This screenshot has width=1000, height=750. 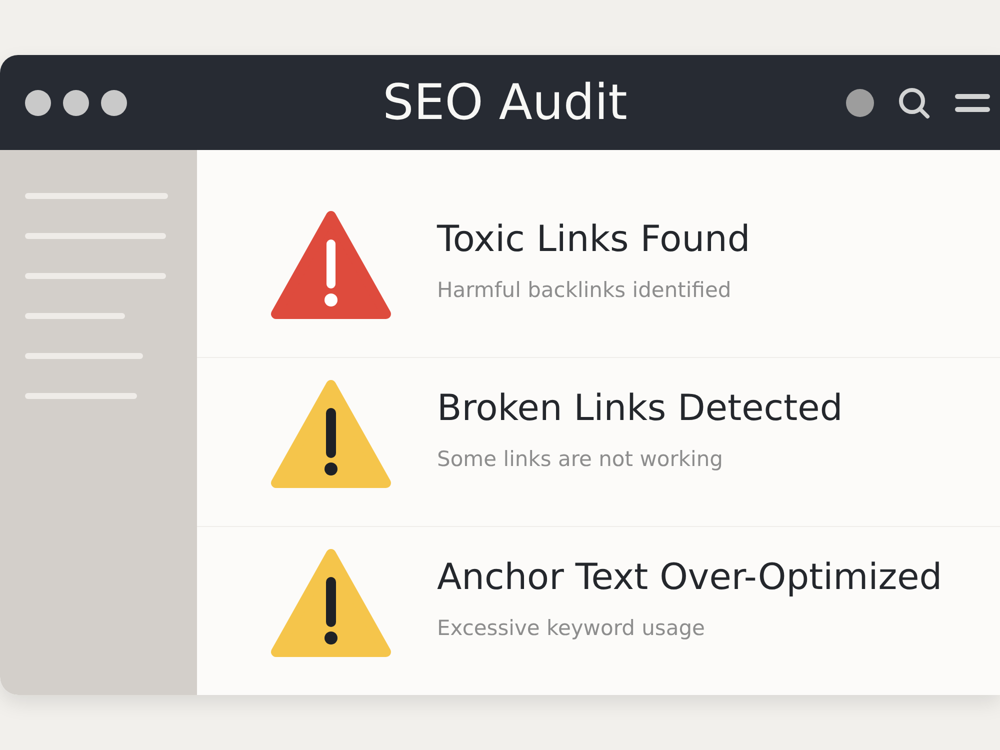 I want to click on search-icon, so click(x=914, y=102).